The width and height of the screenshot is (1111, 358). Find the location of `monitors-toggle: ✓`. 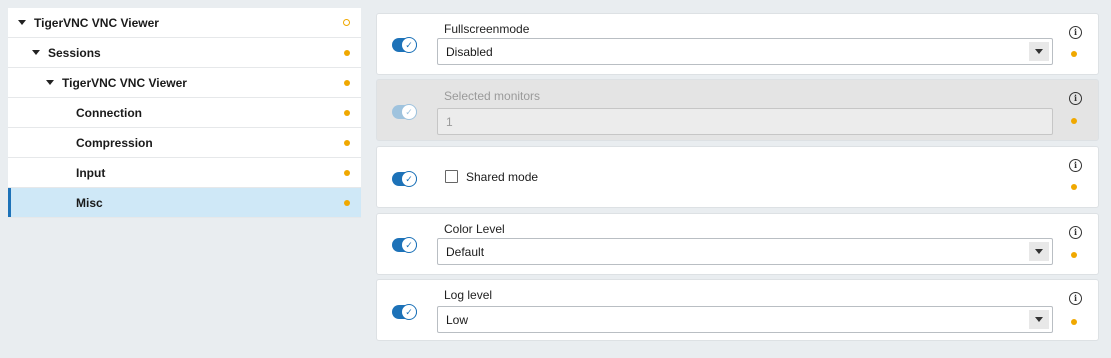

monitors-toggle: ✓ is located at coordinates (404, 112).